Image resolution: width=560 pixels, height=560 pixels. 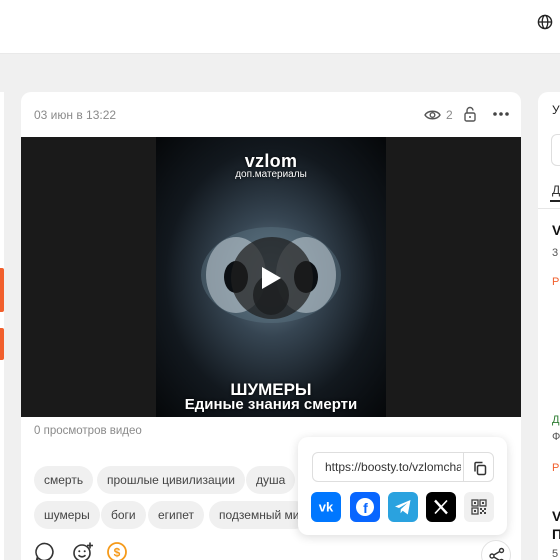 I want to click on share-vk-button: vk, so click(x=326, y=507).